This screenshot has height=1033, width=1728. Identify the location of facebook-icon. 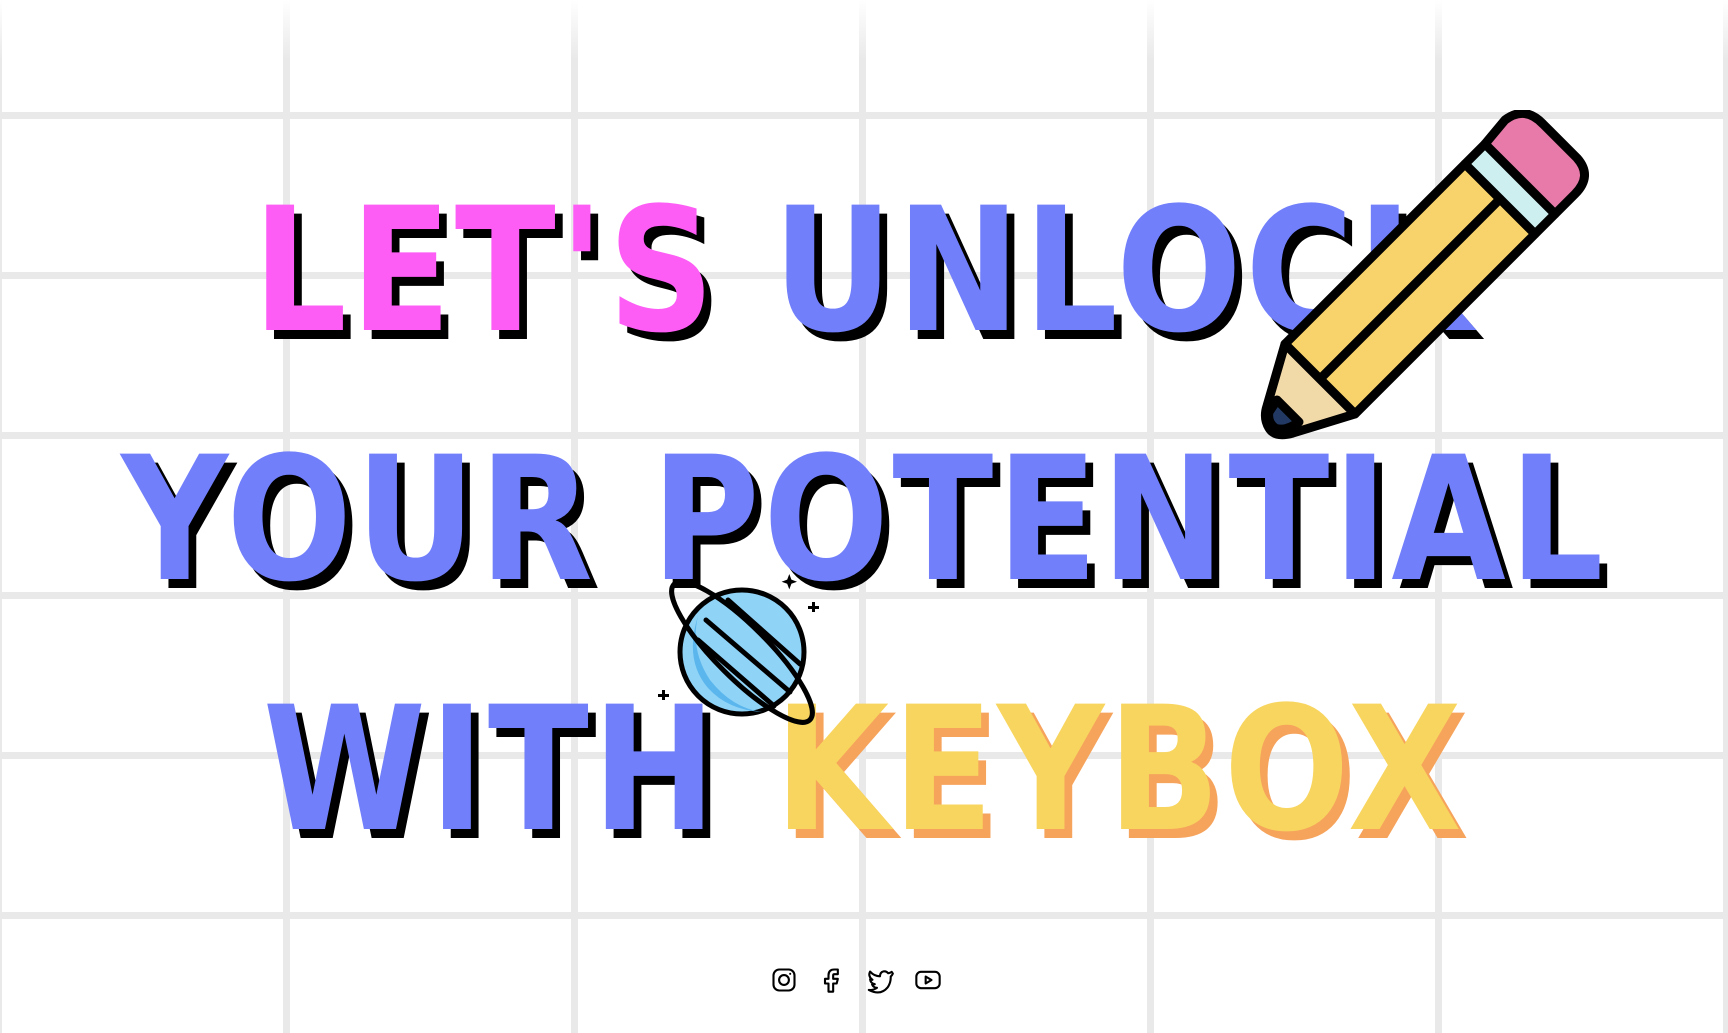
(832, 980).